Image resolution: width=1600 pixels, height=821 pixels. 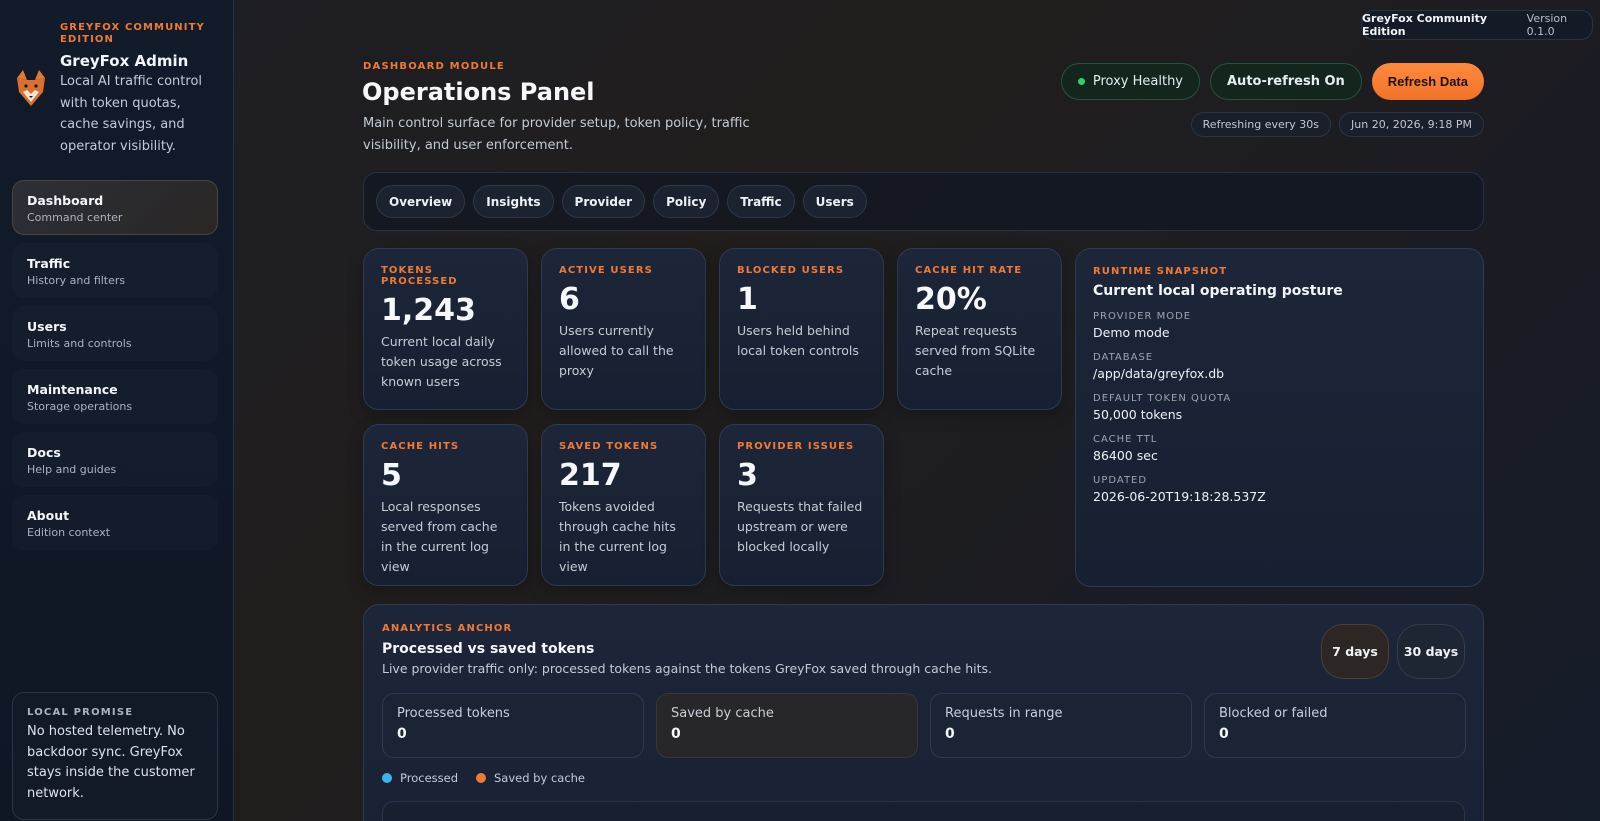 What do you see at coordinates (1286, 81) in the screenshot?
I see `auto-refresh-toggle: Auto-refresh On` at bounding box center [1286, 81].